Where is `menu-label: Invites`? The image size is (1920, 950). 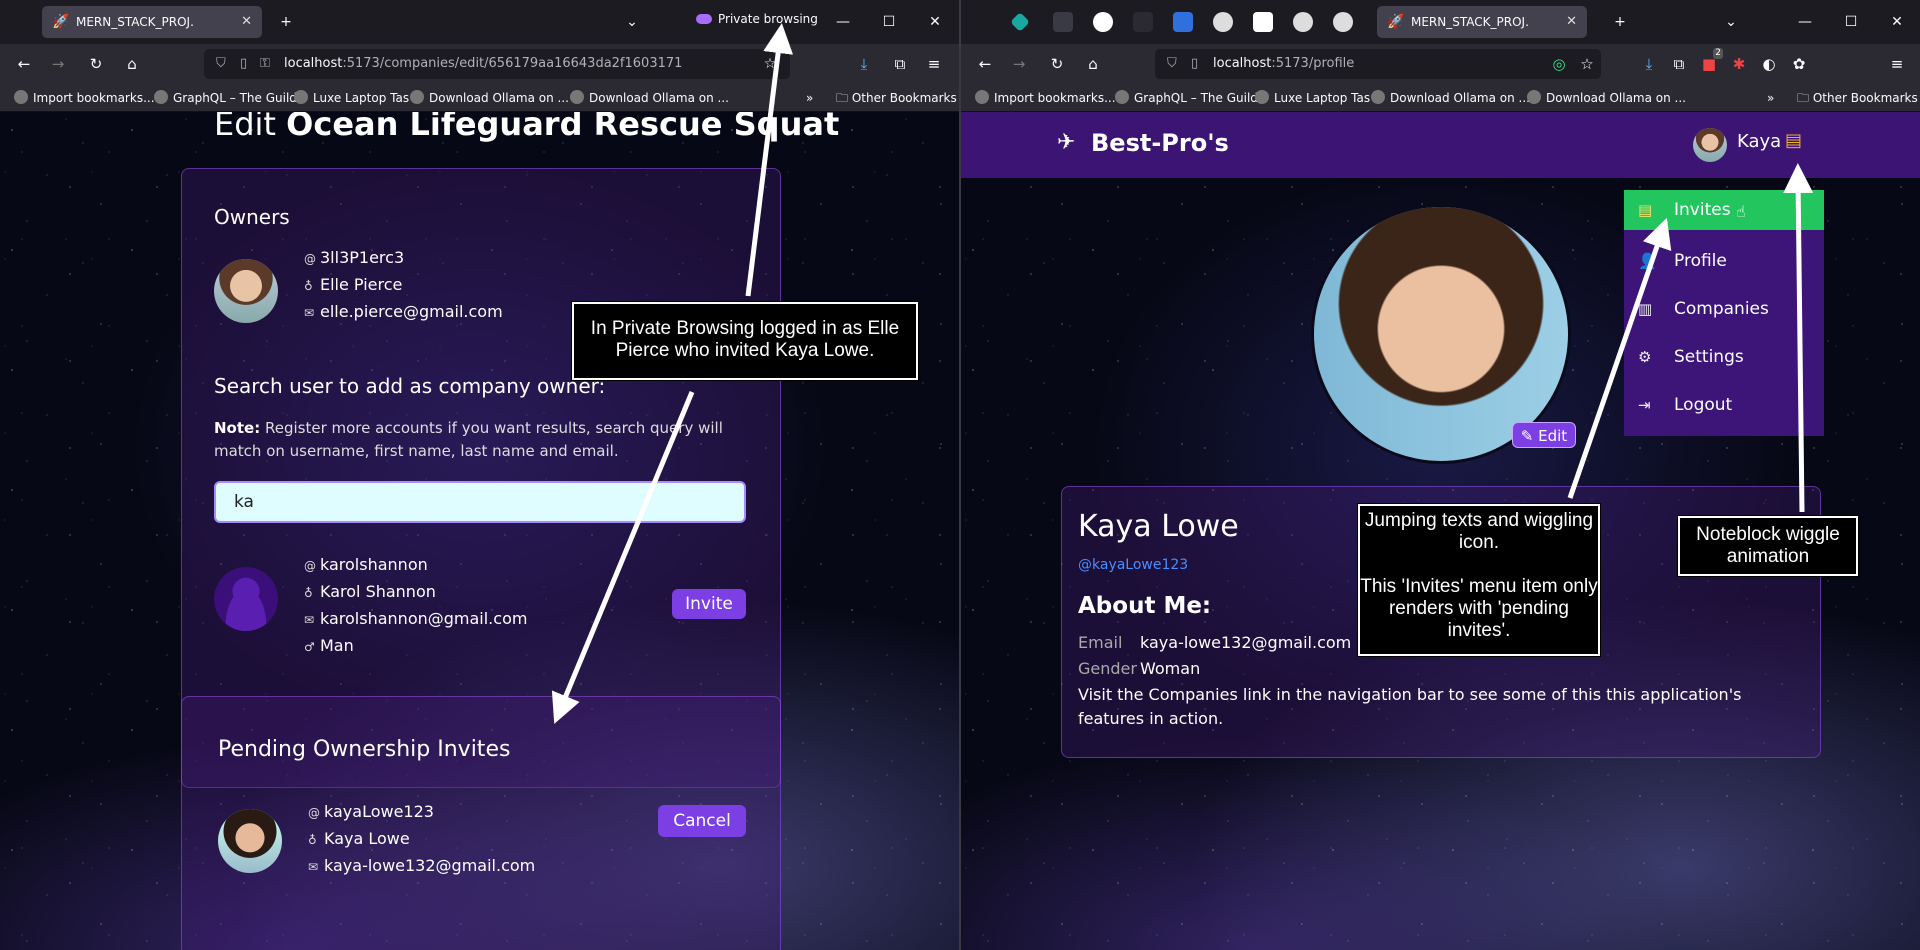
menu-label: Invites is located at coordinates (1702, 210).